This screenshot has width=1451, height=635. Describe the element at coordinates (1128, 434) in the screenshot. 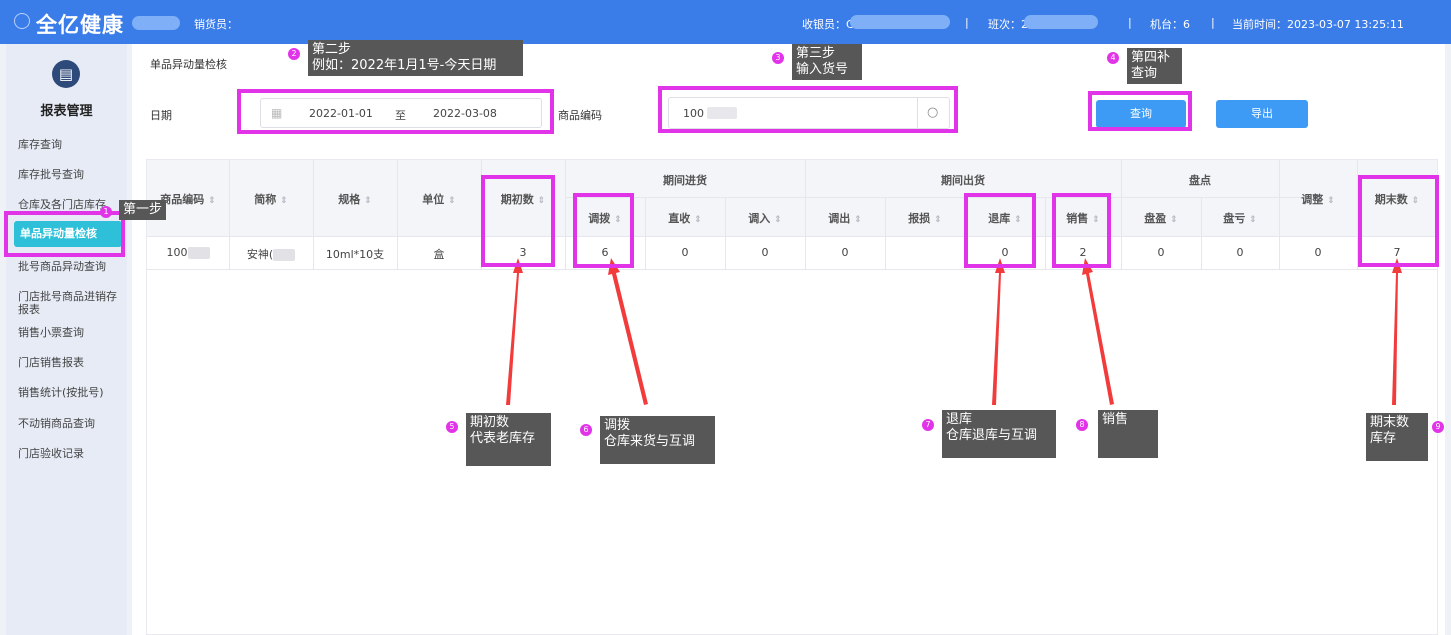

I see `note-sales: 销售` at that location.